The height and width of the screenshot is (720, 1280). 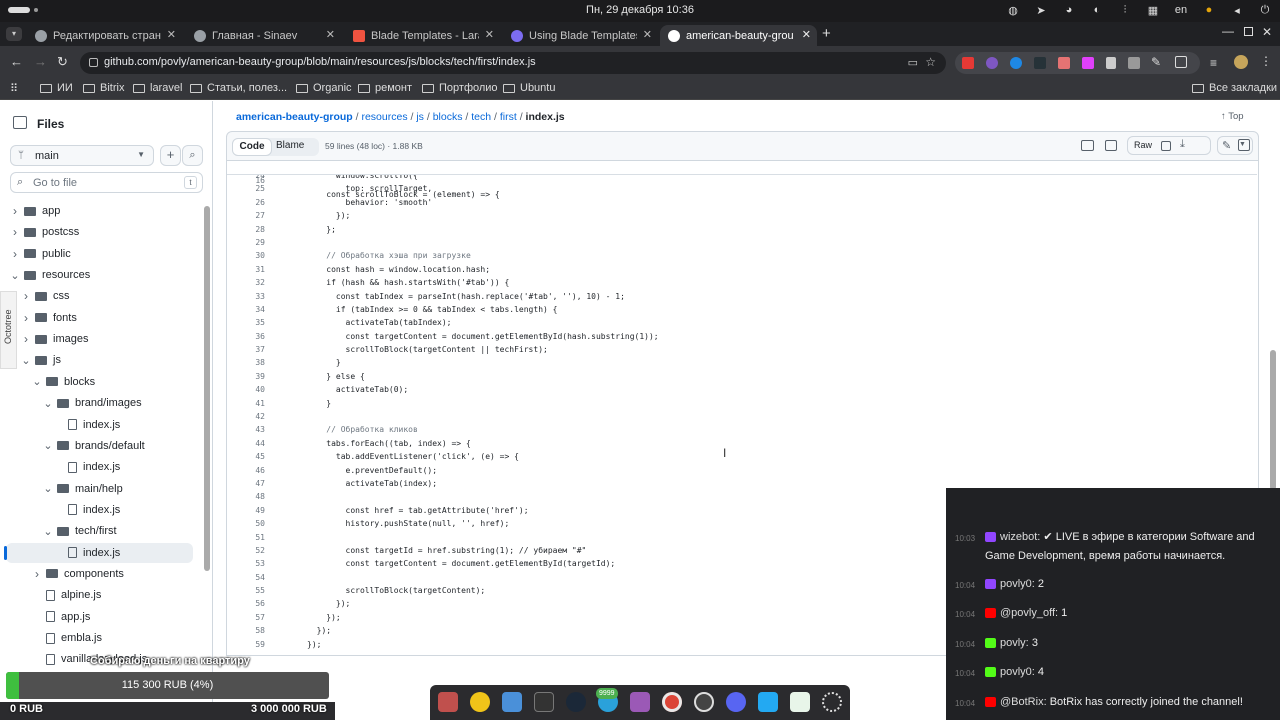 I want to click on menu-icon: ⋮, so click(x=1266, y=61).